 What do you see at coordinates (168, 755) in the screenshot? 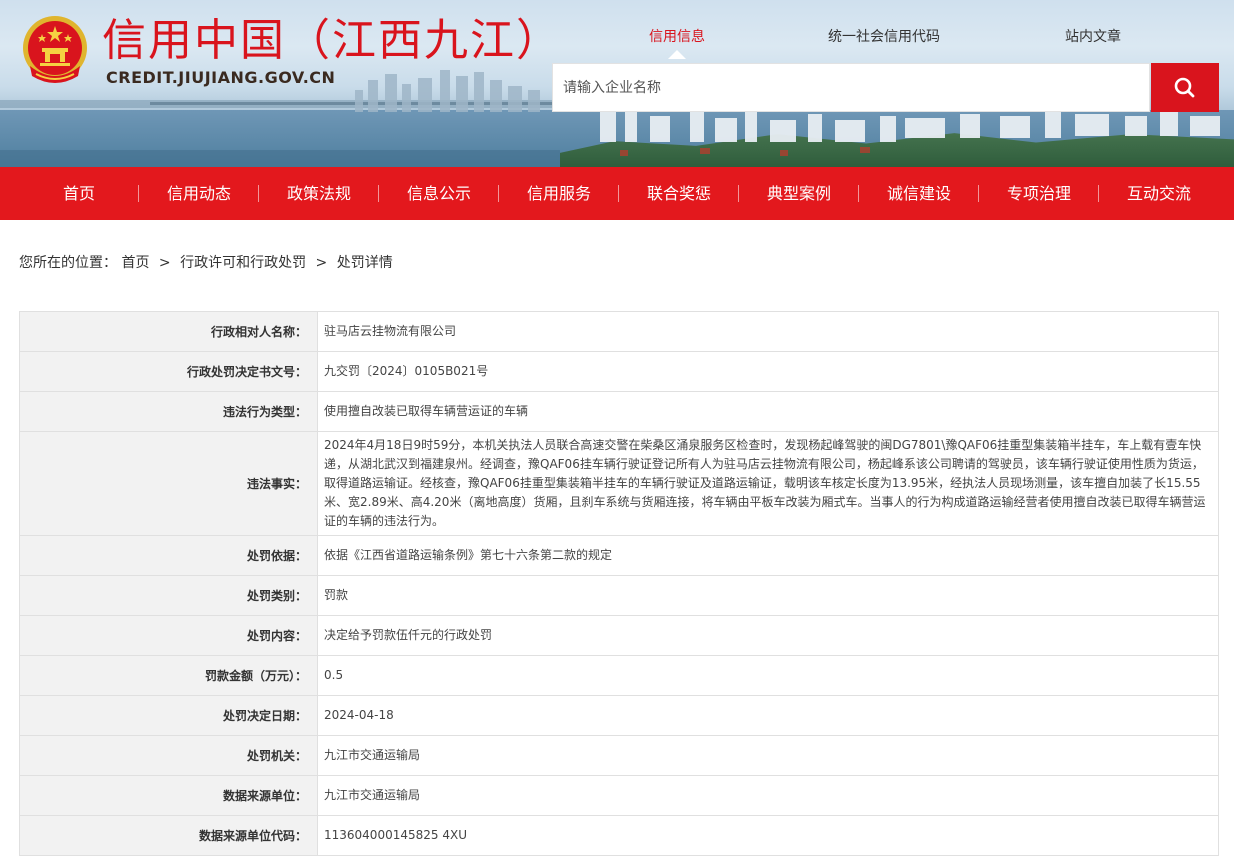
I see `field-label: 处罚机关：` at bounding box center [168, 755].